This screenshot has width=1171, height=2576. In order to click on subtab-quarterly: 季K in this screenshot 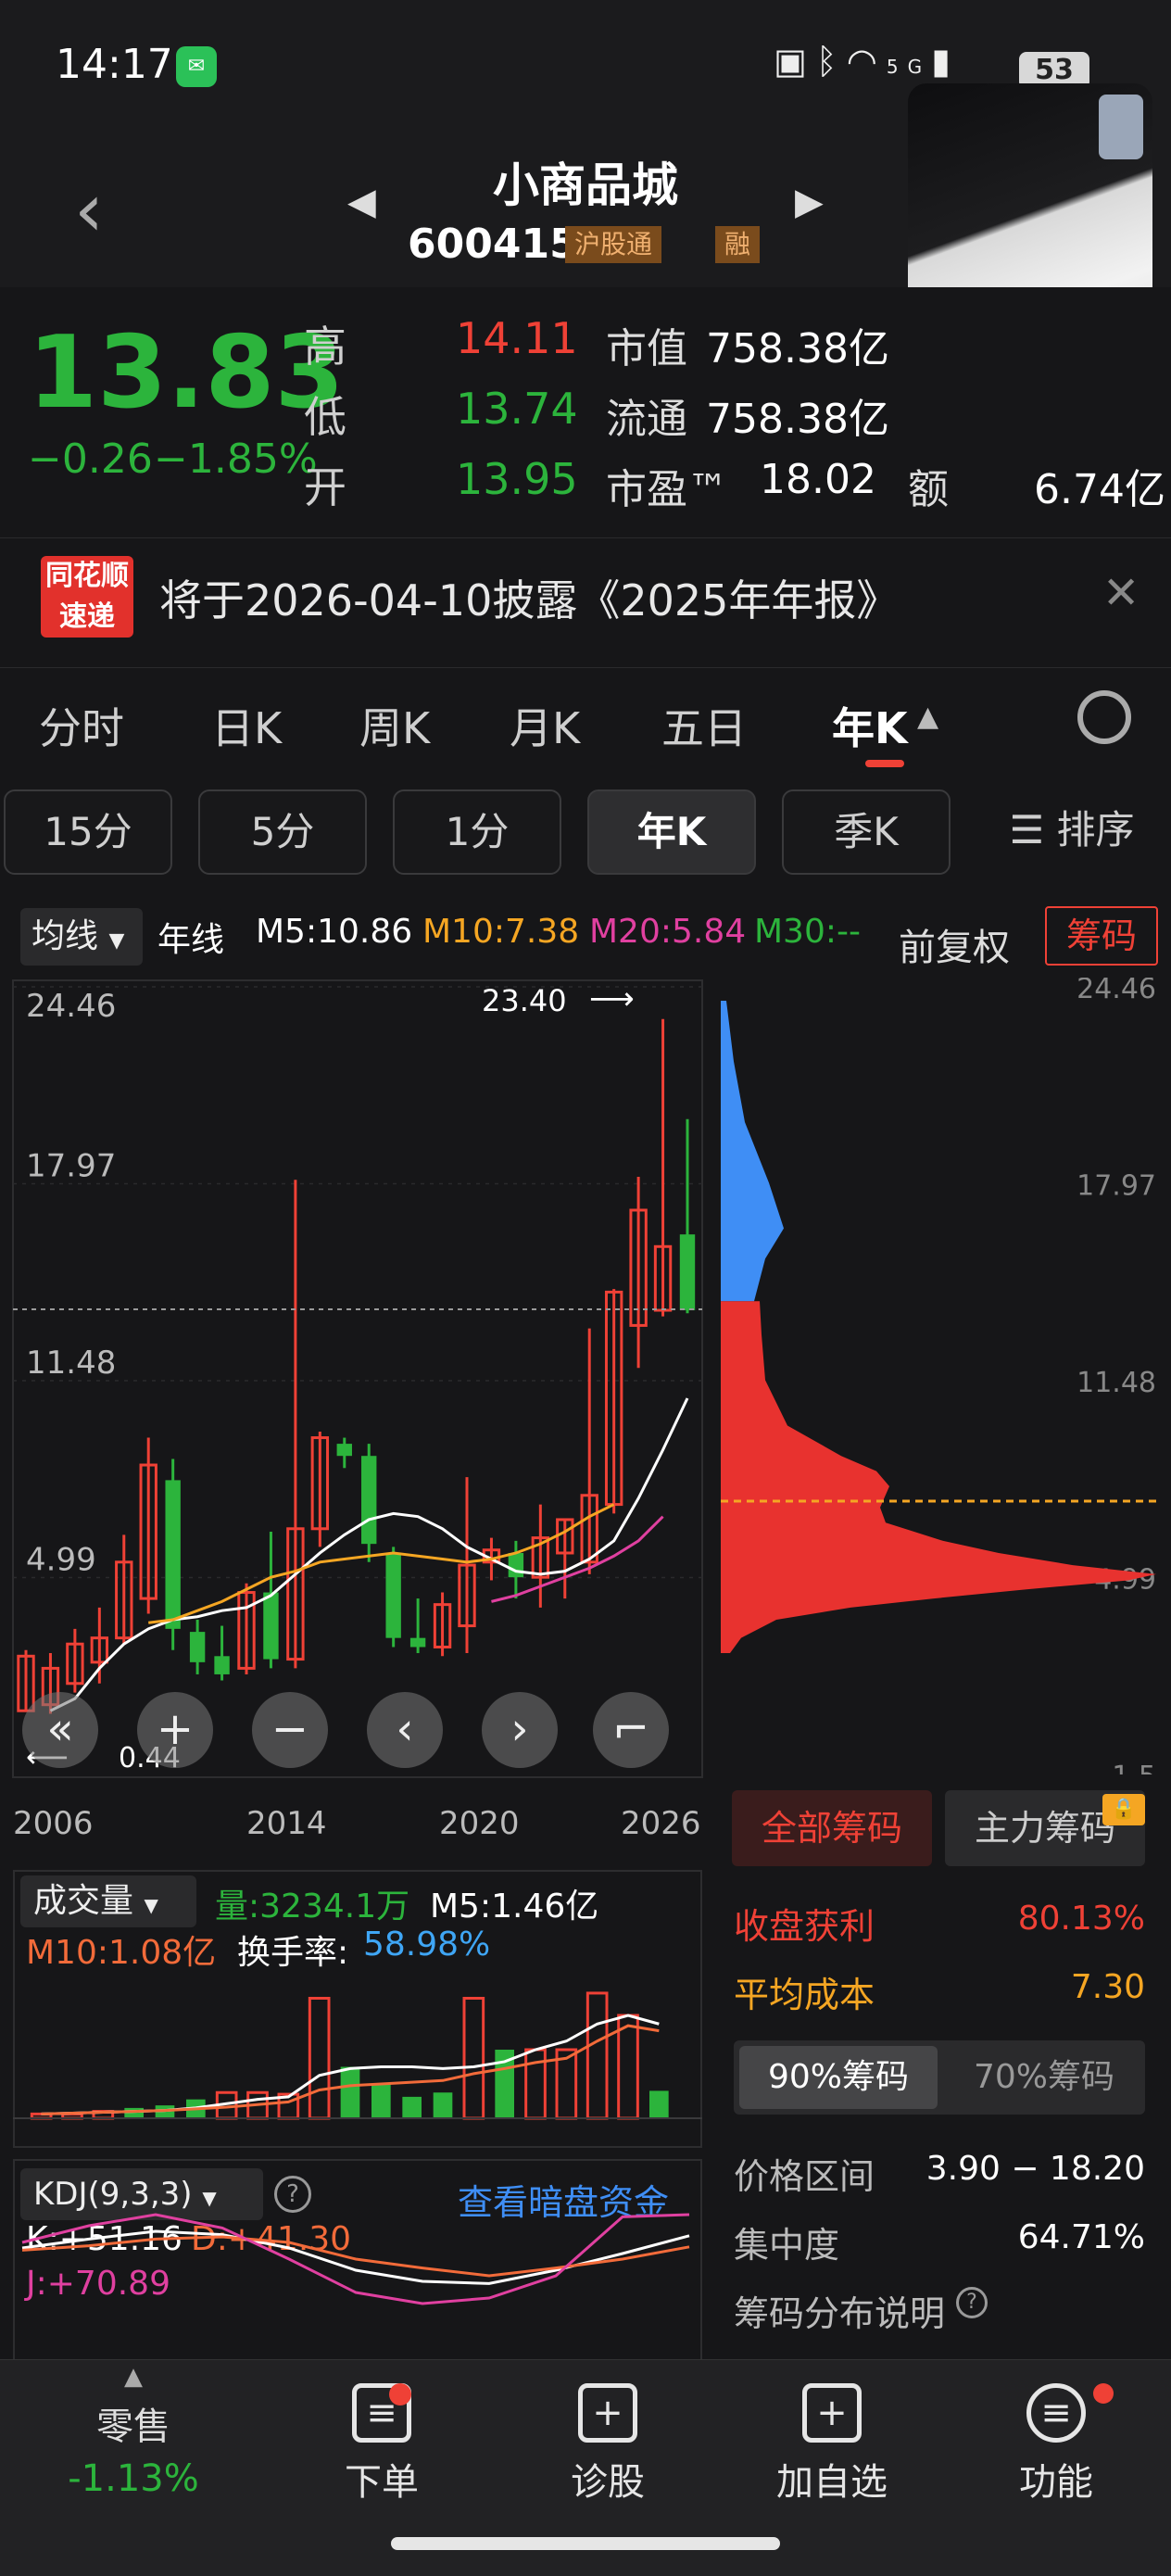, I will do `click(867, 832)`.